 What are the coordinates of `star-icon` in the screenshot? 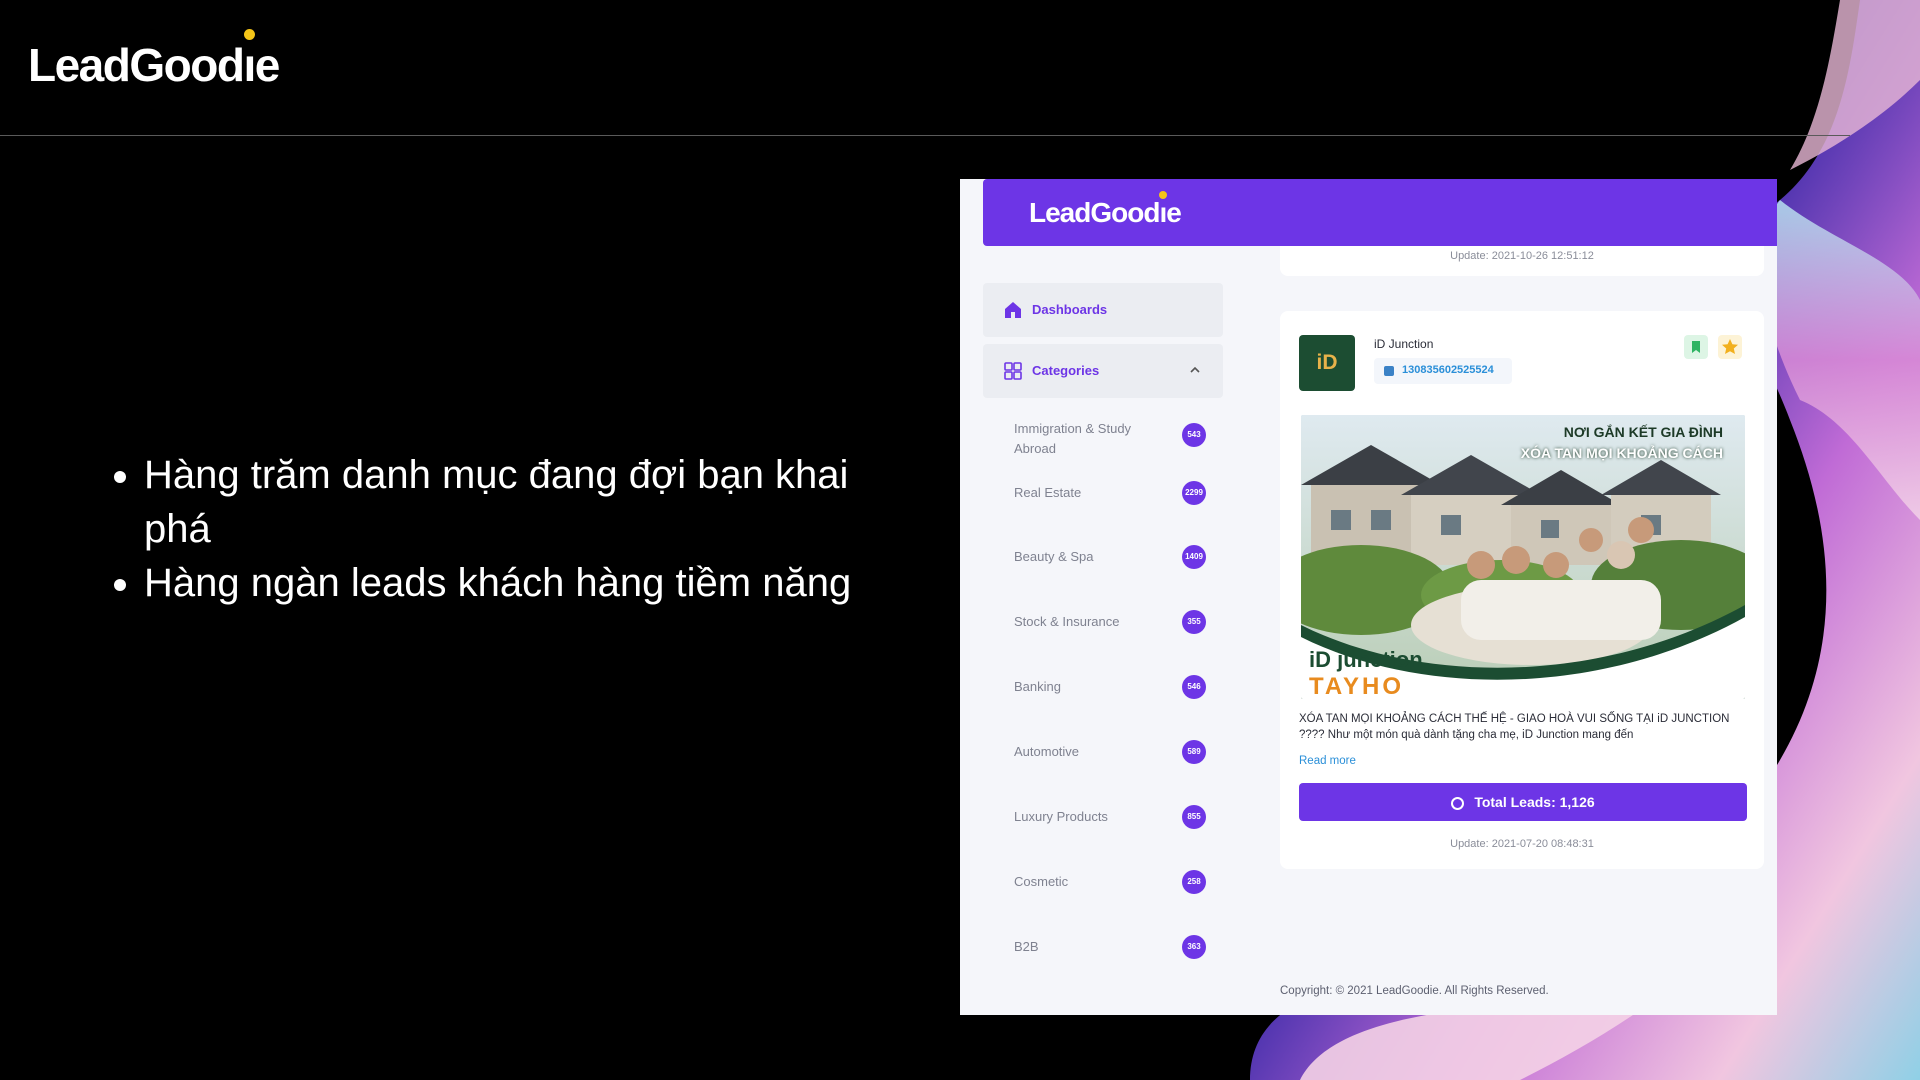 It's located at (1730, 346).